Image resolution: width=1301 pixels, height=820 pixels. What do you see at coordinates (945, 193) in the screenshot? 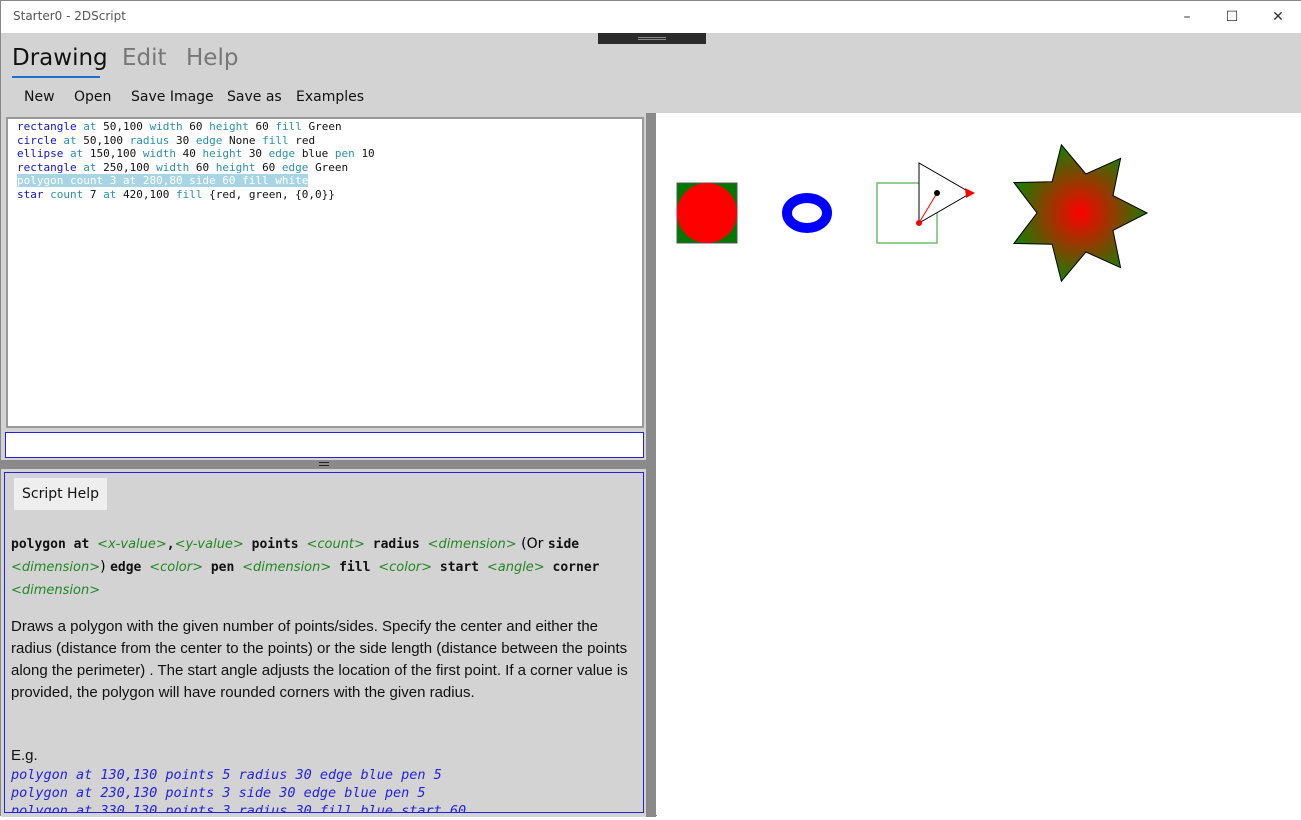
I see `white-triangle` at bounding box center [945, 193].